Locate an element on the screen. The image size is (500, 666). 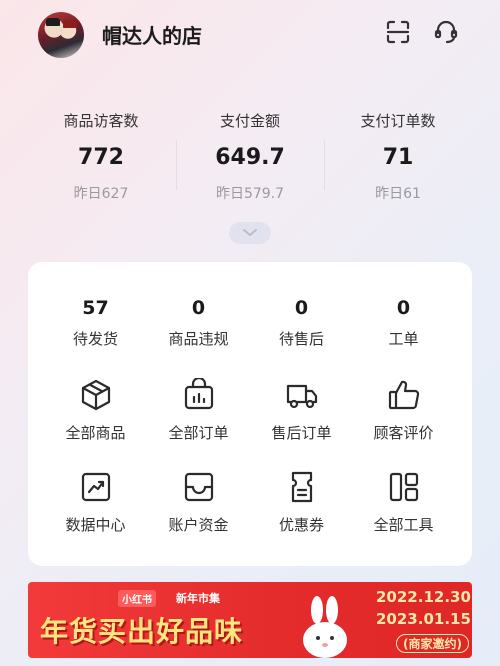
tool-label: 顾客评价 is located at coordinates (403, 433).